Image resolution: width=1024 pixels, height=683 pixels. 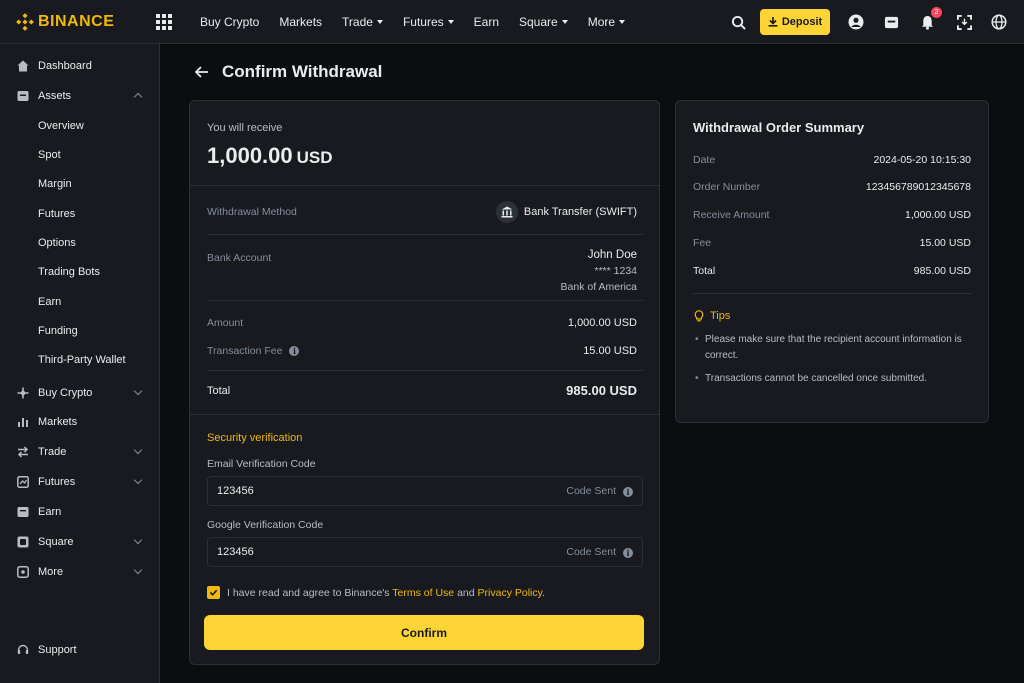 I want to click on bank-account-details: John Doe **** 1234 Bank of America, so click(x=599, y=271).